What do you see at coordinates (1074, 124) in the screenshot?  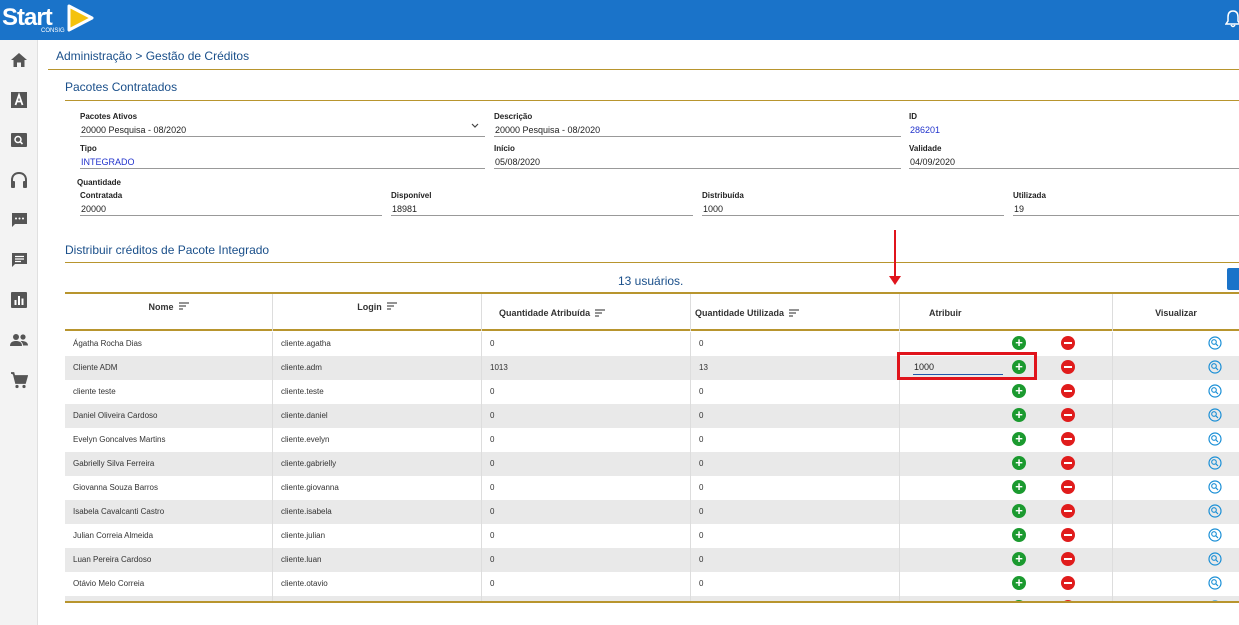 I see `id-field: ID 286201` at bounding box center [1074, 124].